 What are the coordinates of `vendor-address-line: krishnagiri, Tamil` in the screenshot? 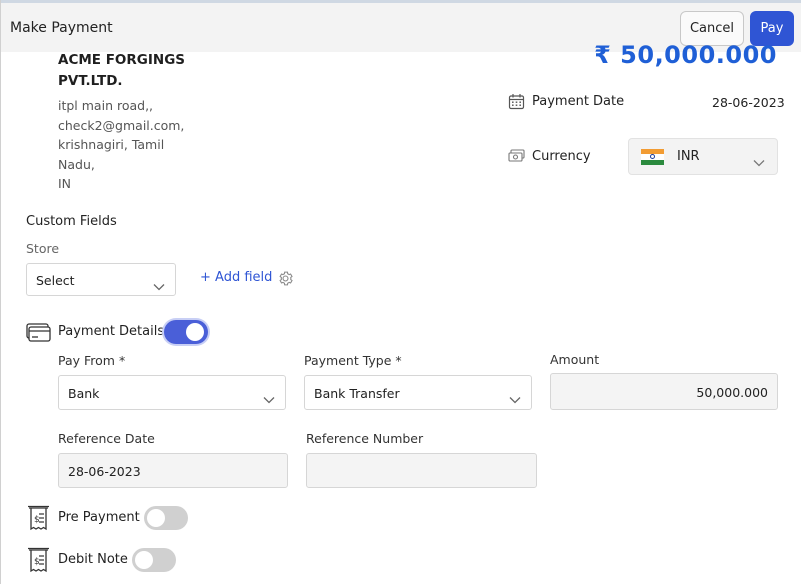 It's located at (111, 144).